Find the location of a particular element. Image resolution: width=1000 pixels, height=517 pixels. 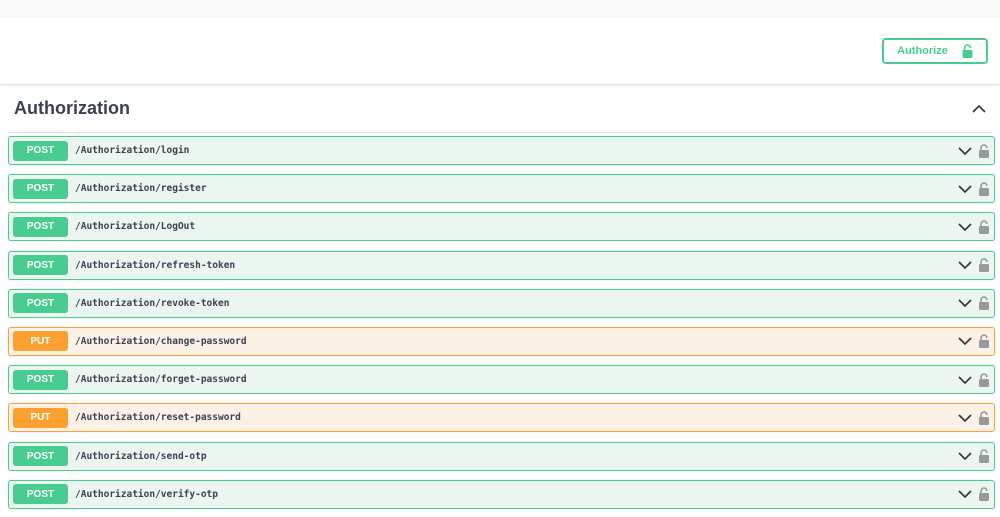

operation-path: /Authorization/register is located at coordinates (141, 189).